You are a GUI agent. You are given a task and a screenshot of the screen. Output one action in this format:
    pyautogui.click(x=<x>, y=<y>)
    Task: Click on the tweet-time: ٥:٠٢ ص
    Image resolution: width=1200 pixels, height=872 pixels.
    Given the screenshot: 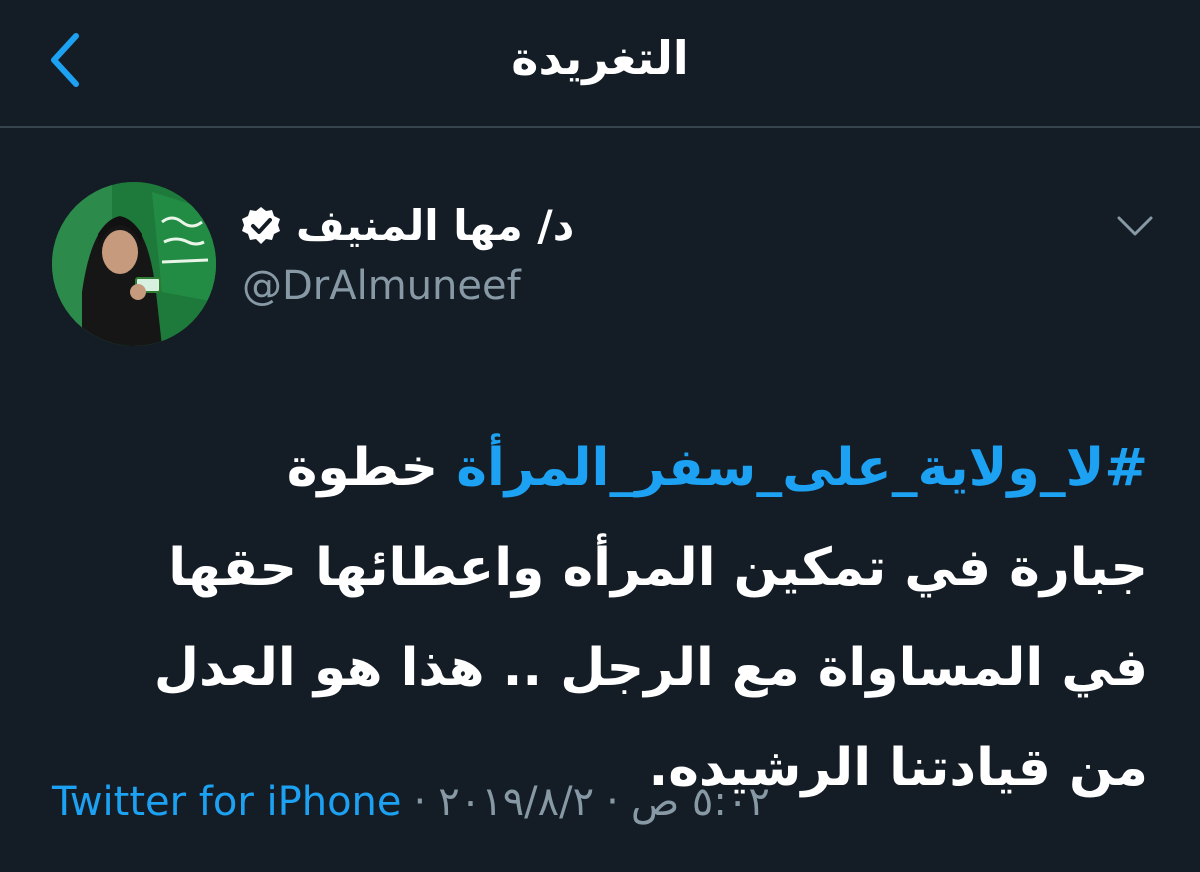 What is the action you would take?
    pyautogui.click(x=700, y=802)
    